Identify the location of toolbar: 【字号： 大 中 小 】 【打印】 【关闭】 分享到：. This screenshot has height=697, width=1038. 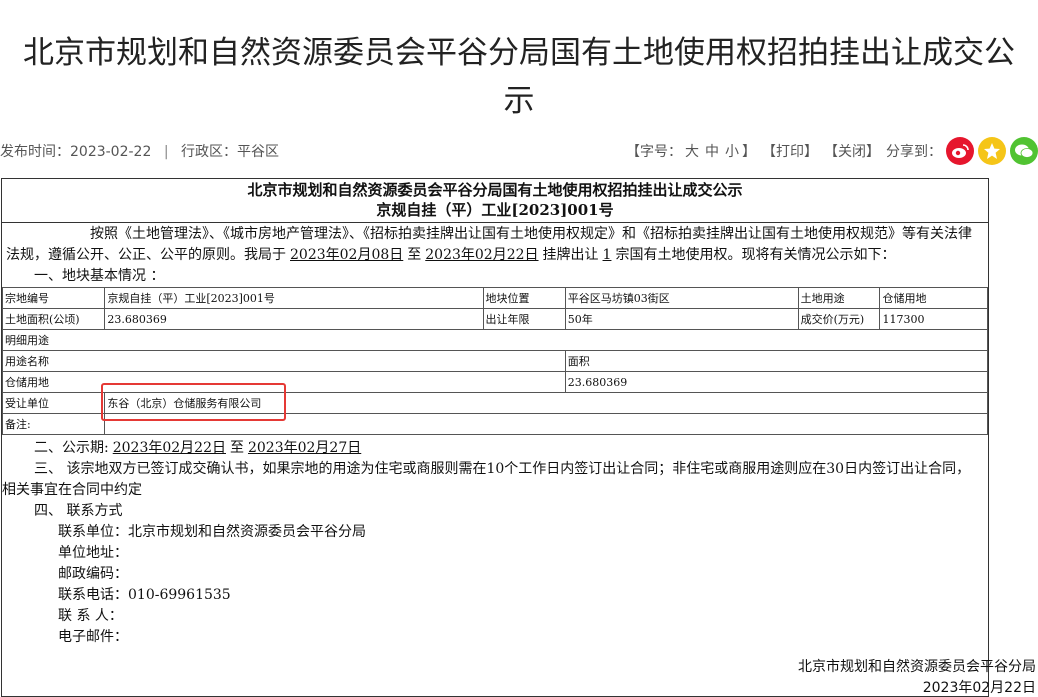
(832, 151).